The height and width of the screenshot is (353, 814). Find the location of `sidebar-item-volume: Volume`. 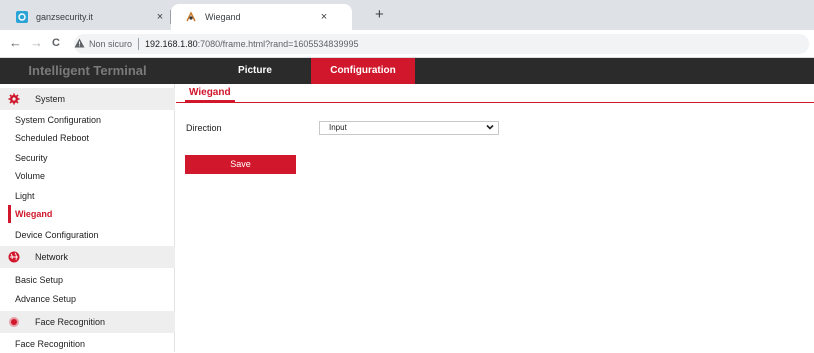

sidebar-item-volume: Volume is located at coordinates (30, 176).